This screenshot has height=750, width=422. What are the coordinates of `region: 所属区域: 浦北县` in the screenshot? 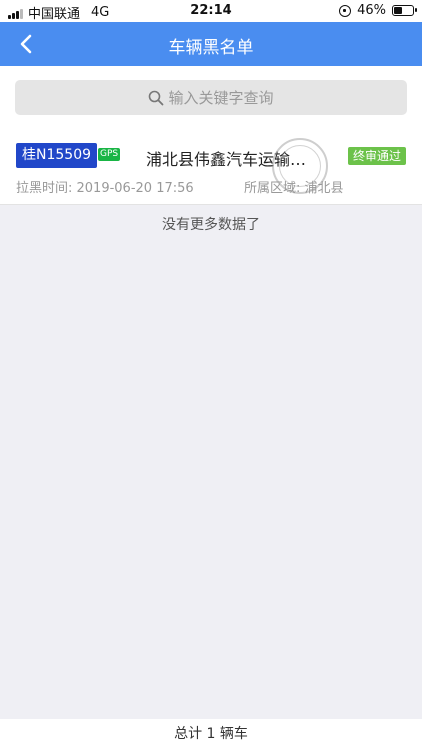 It's located at (294, 186).